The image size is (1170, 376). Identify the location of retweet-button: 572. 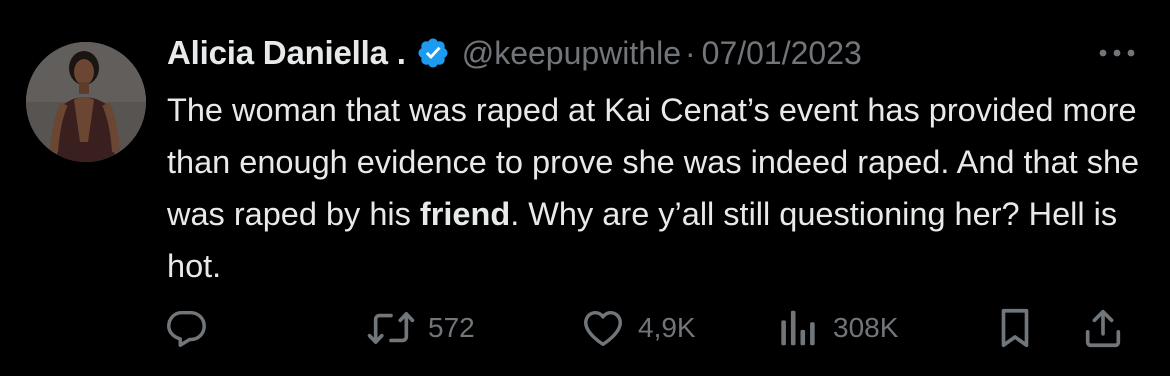
(420, 328).